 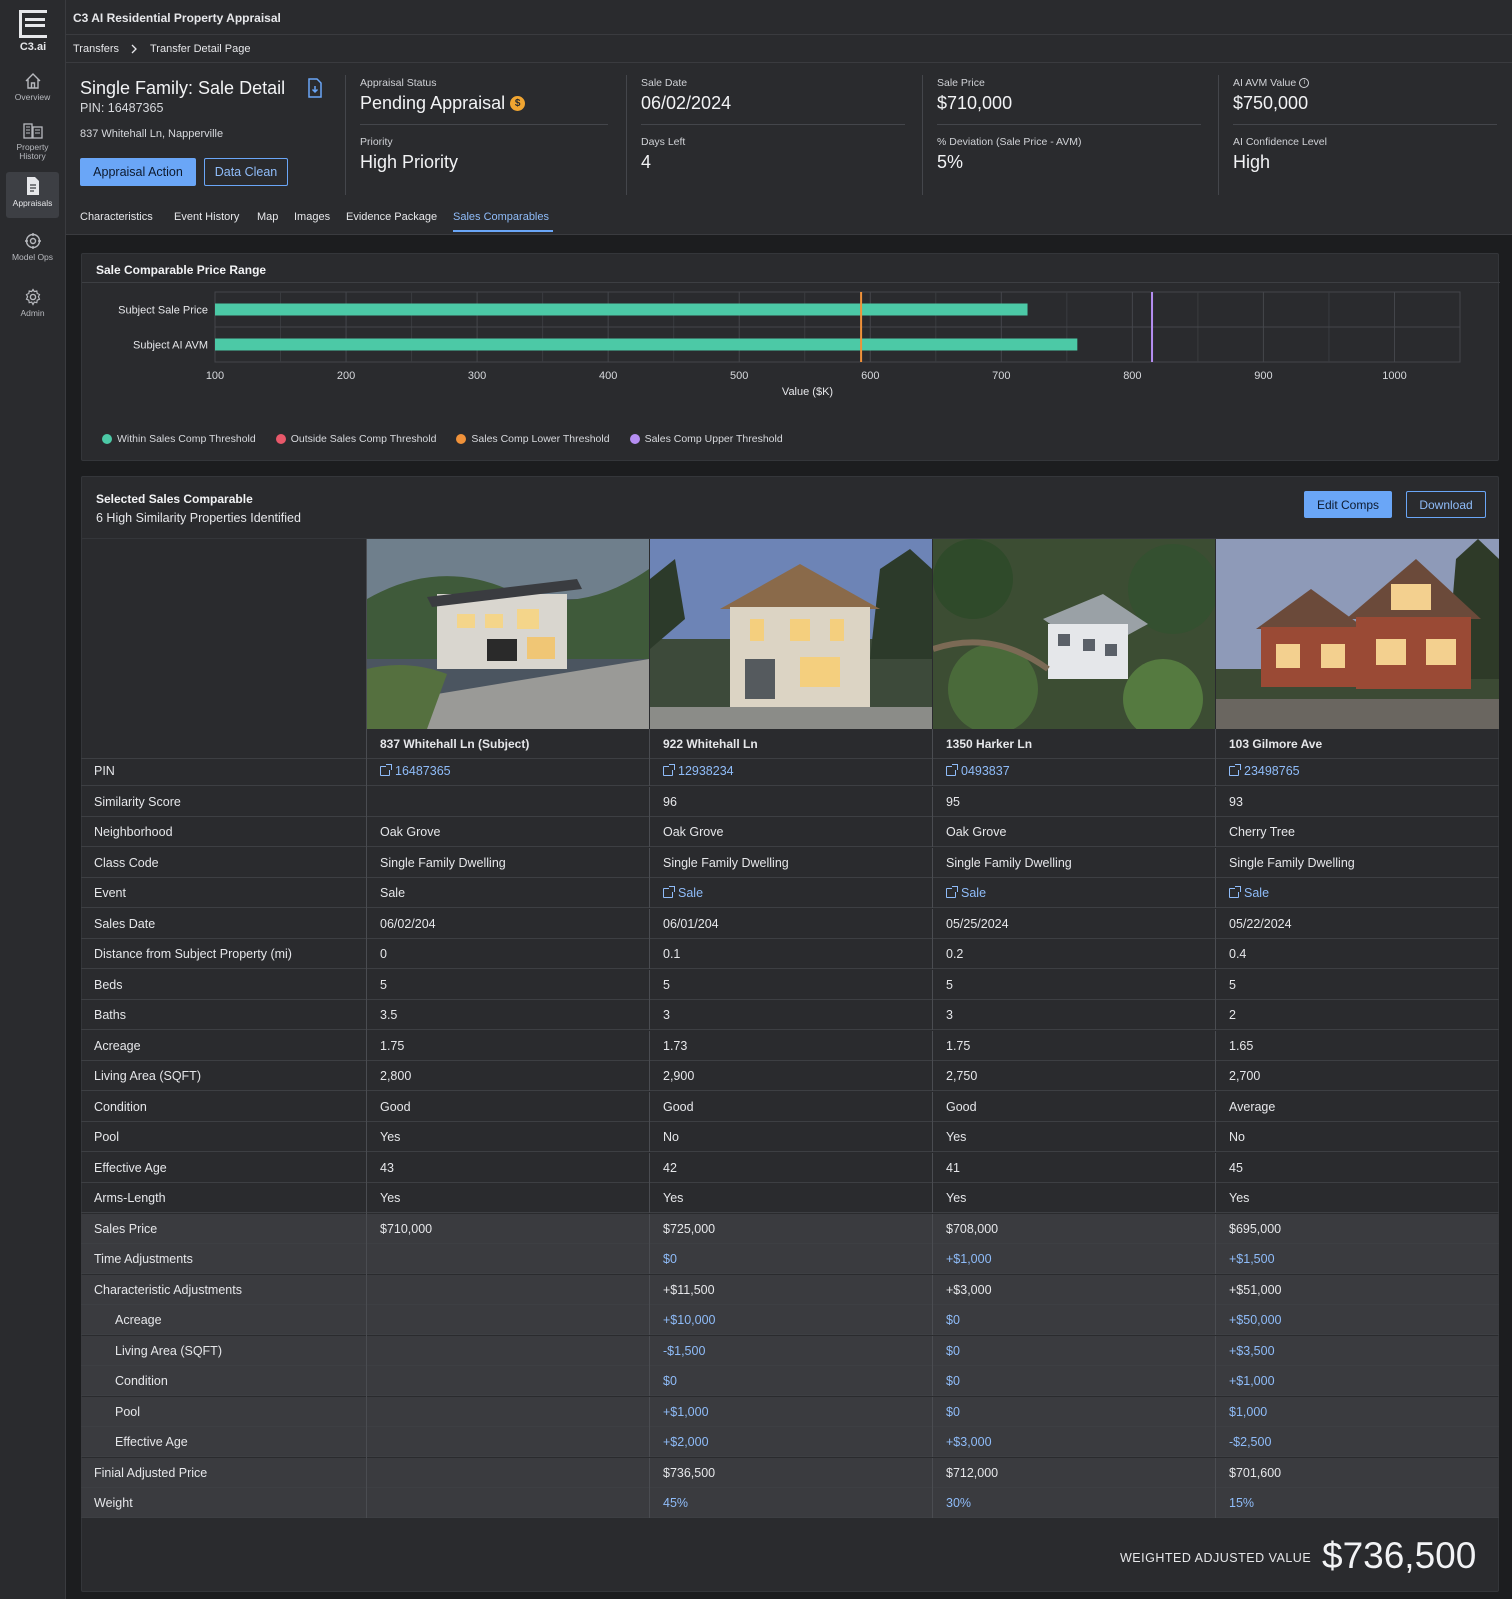 I want to click on building-icon, so click(x=32, y=131).